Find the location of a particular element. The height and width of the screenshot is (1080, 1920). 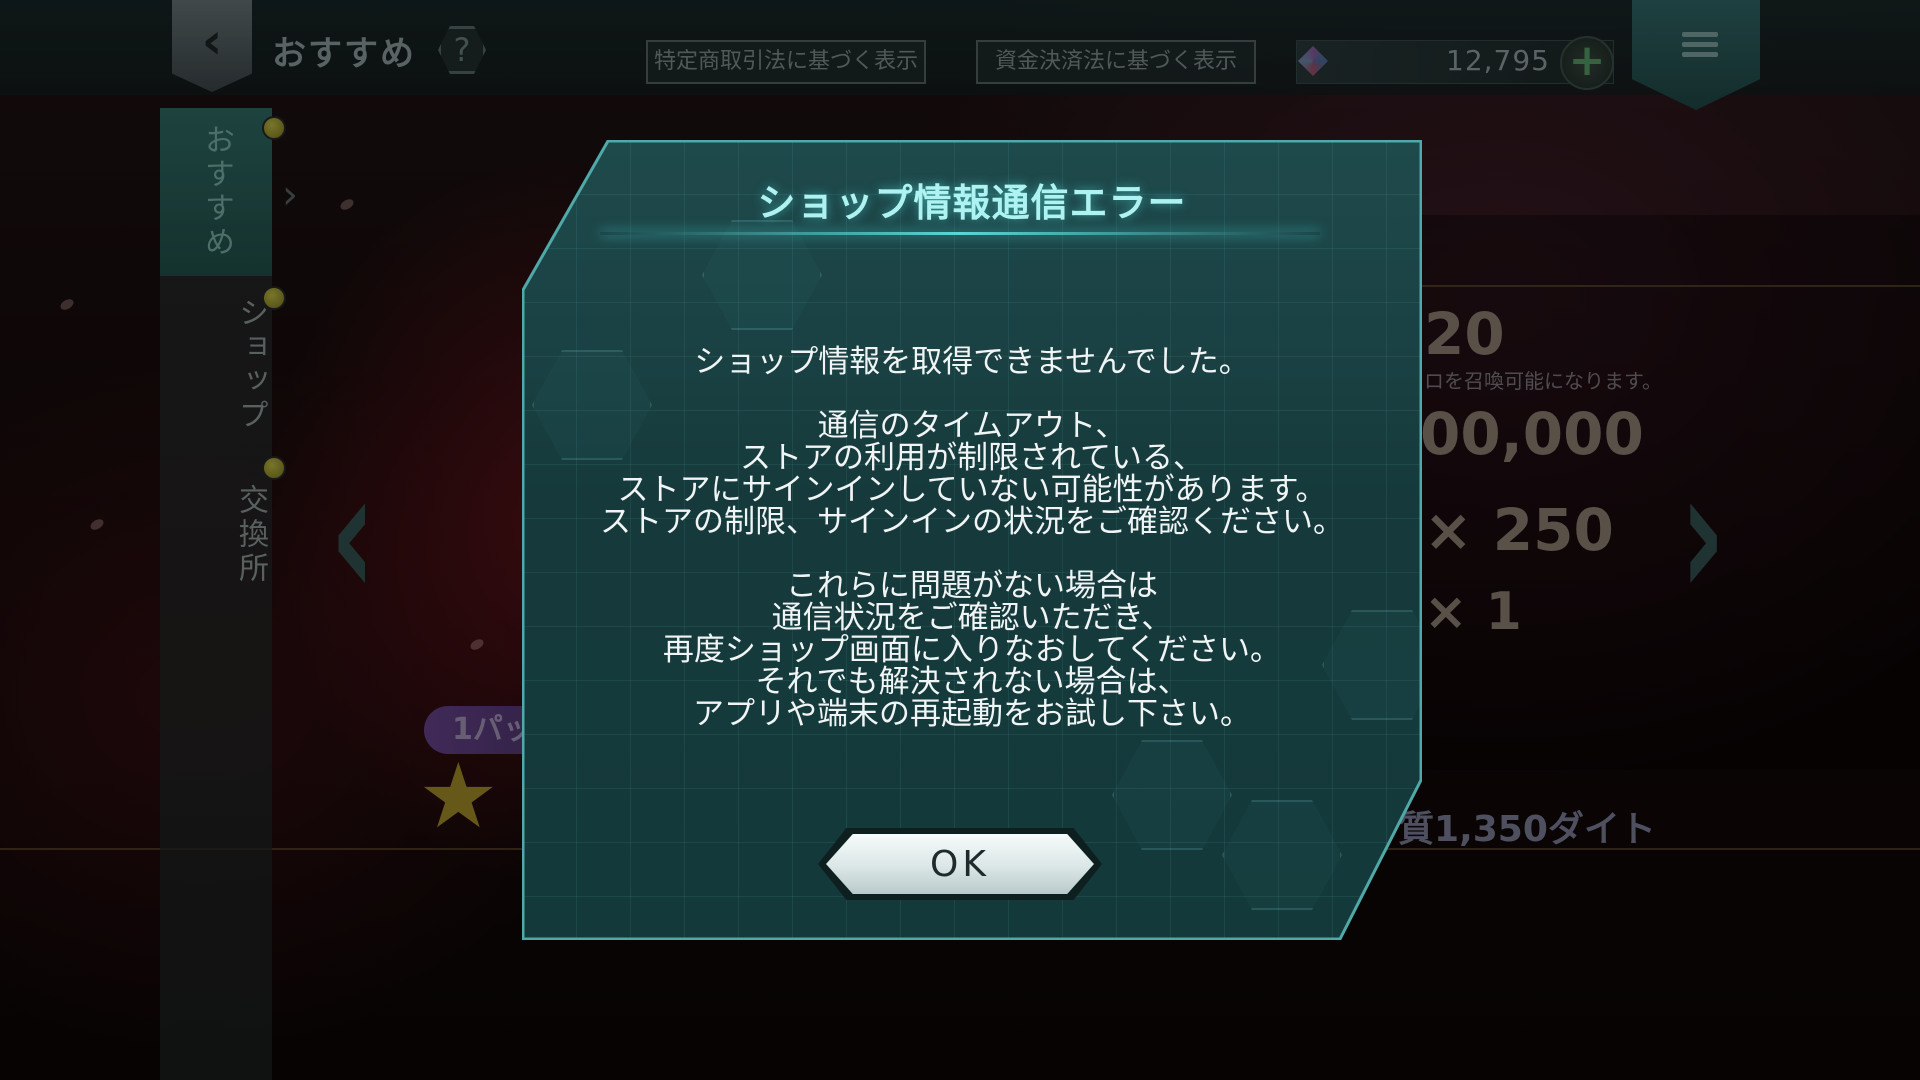

message-line: ストアの制限、サインインの状況をご確認ください。 is located at coordinates (972, 522).